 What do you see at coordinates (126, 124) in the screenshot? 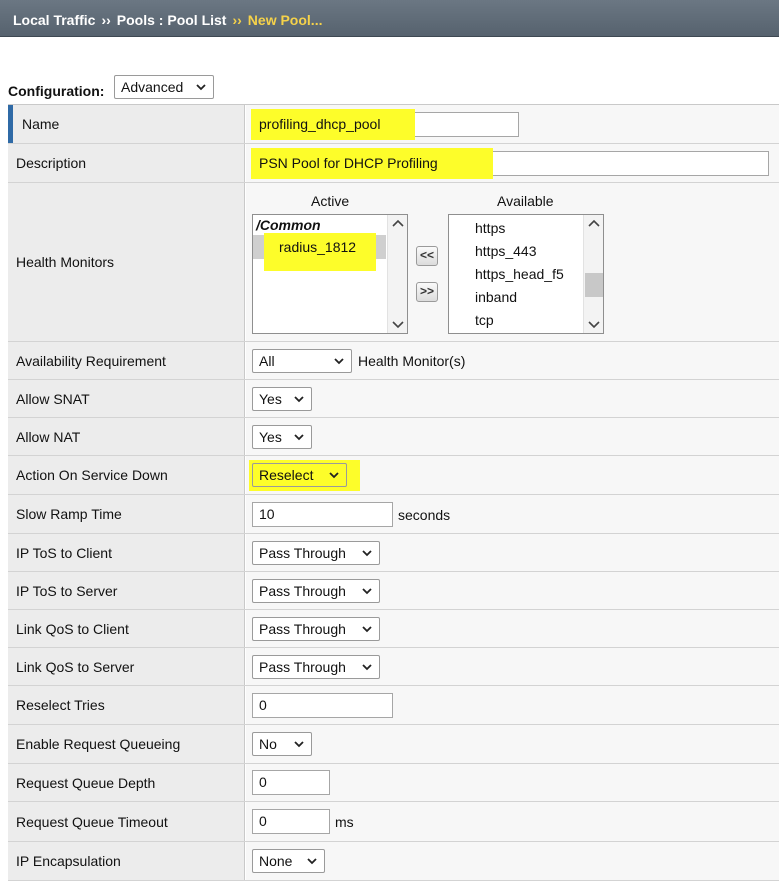
I see `name-label: Name` at bounding box center [126, 124].